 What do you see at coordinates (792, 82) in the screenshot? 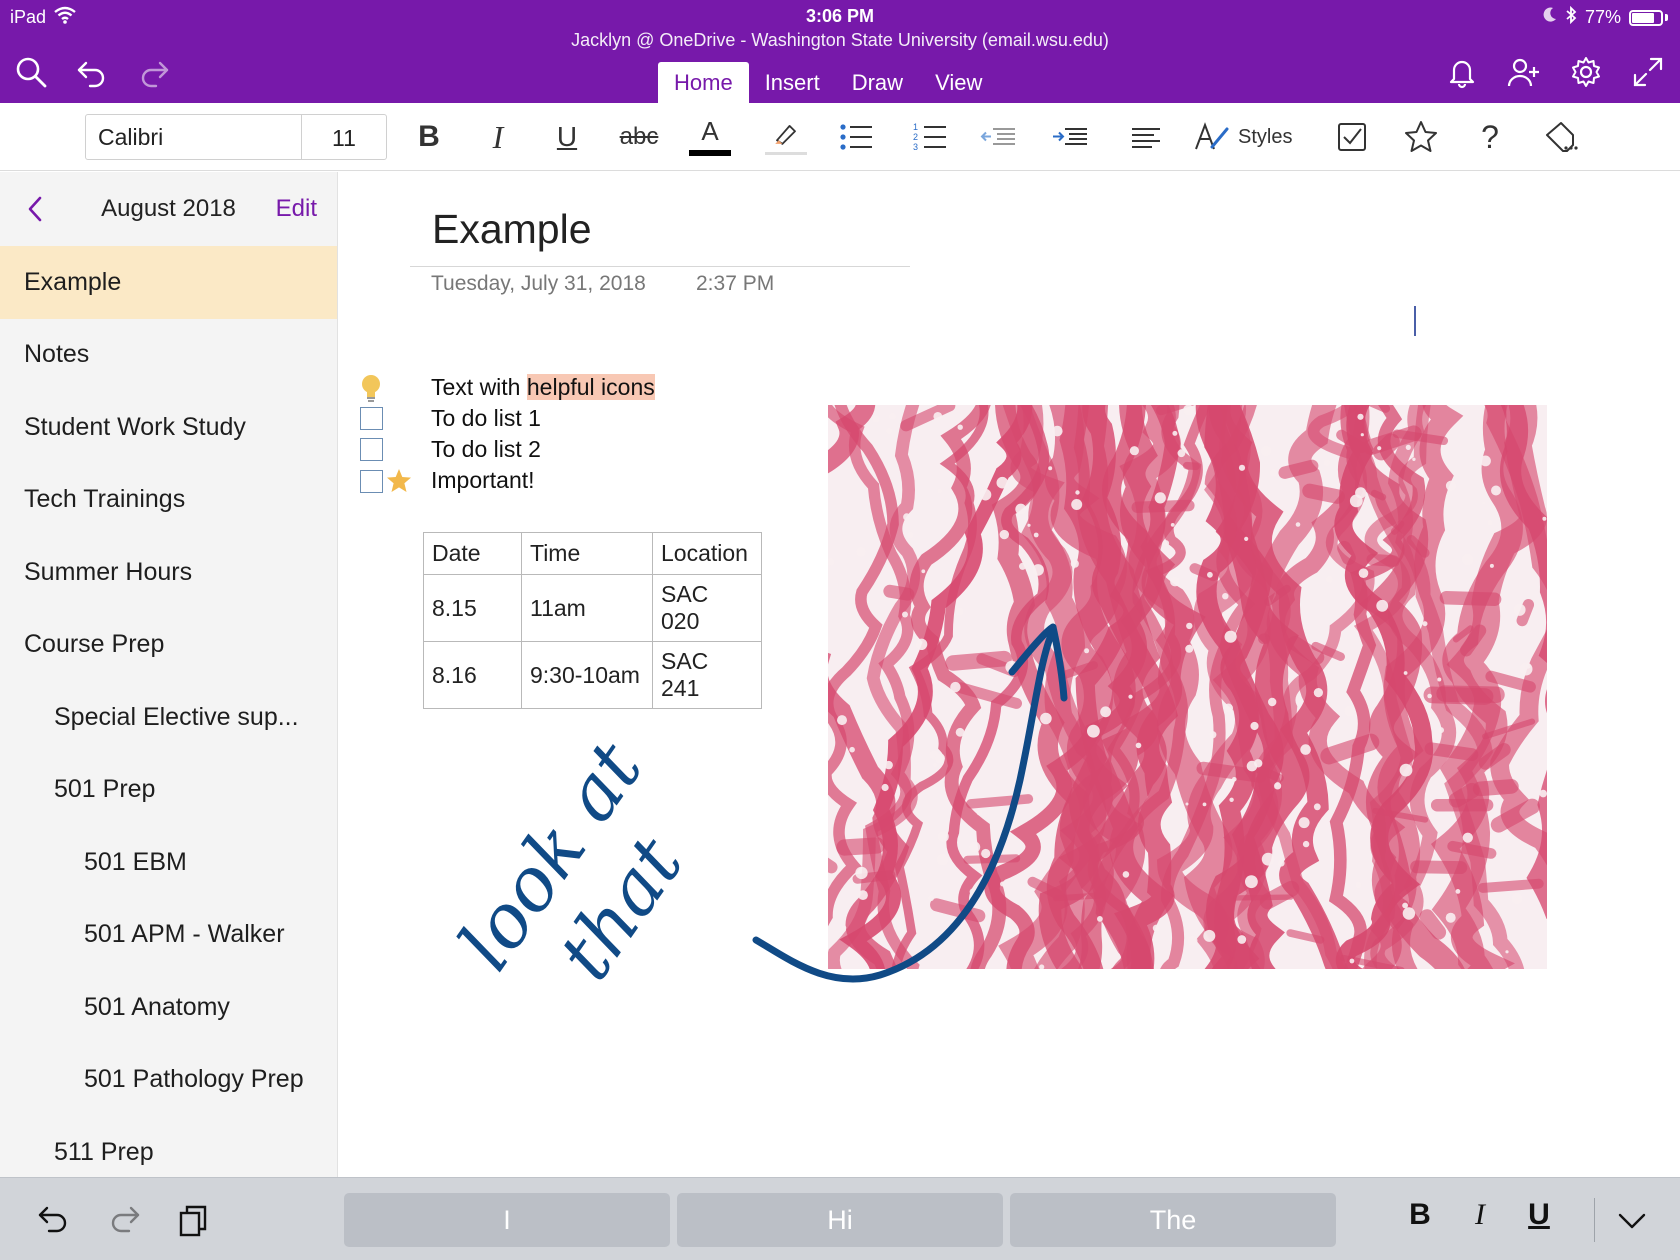
I see `tab-insert: Insert` at bounding box center [792, 82].